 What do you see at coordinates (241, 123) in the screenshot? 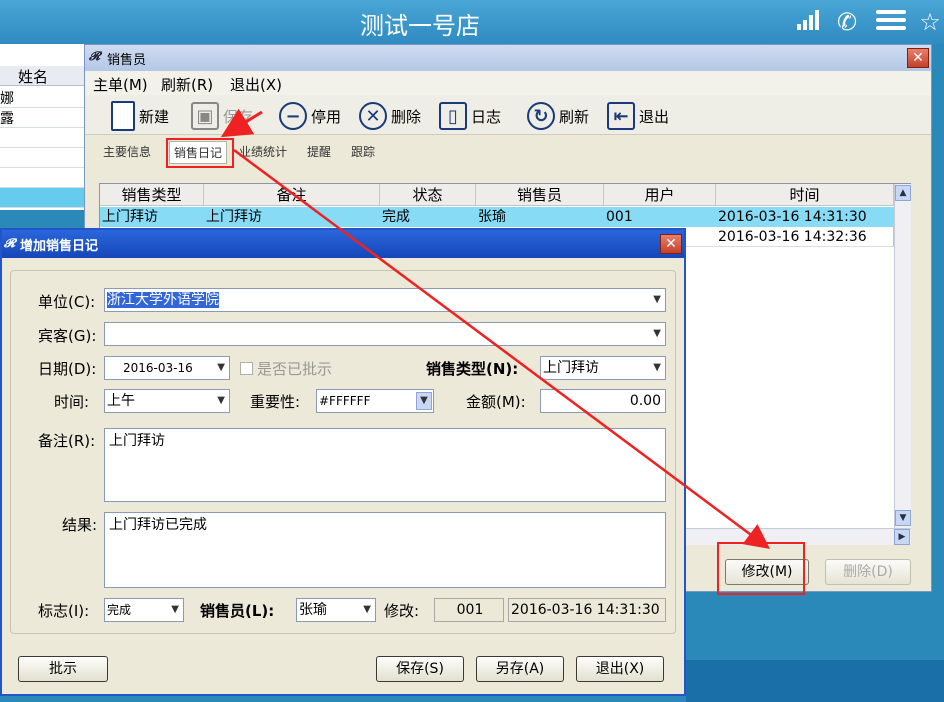
I see `arrow-to-tab` at bounding box center [241, 123].